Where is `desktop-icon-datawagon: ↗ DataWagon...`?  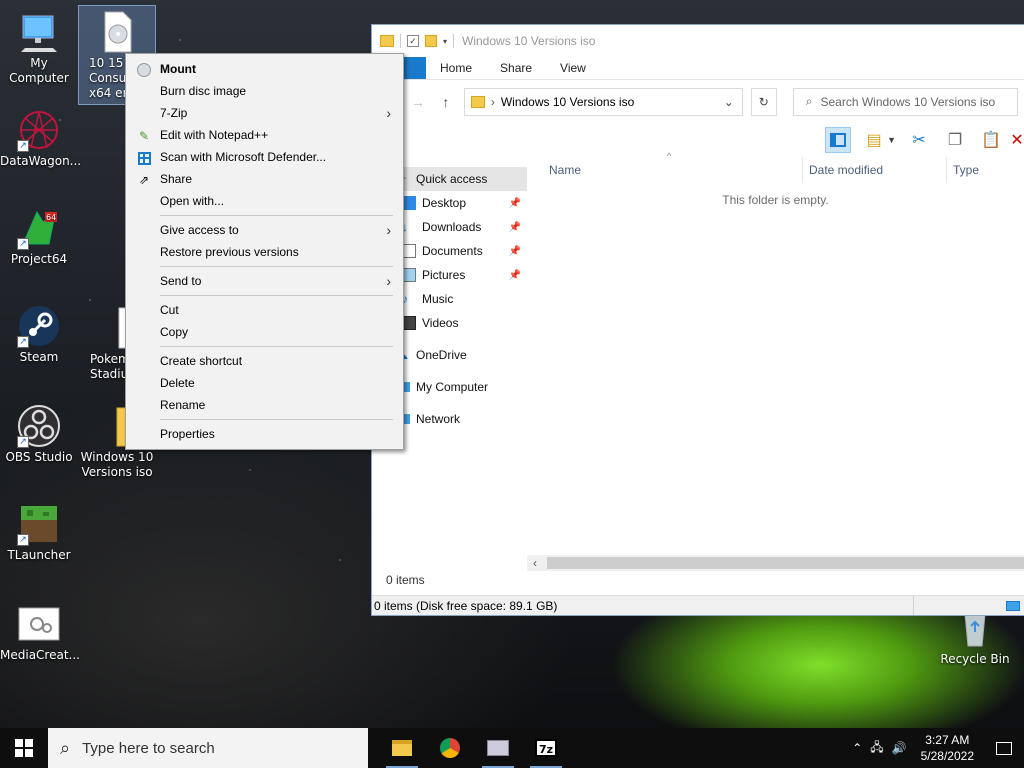 desktop-icon-datawagon: ↗ DataWagon... is located at coordinates (41, 138).